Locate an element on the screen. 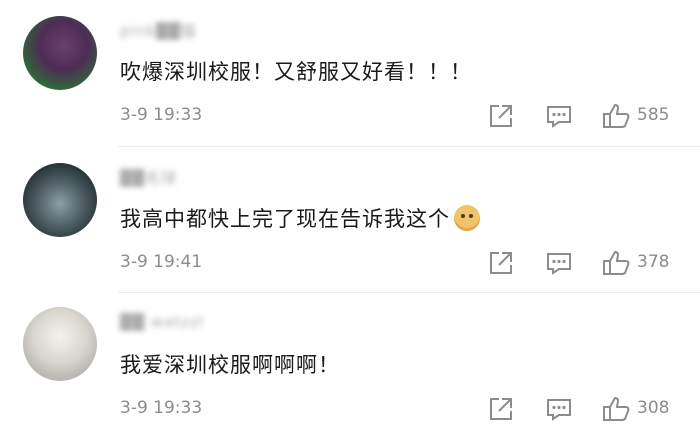 This screenshot has width=700, height=436. like-count: 308 is located at coordinates (653, 408).